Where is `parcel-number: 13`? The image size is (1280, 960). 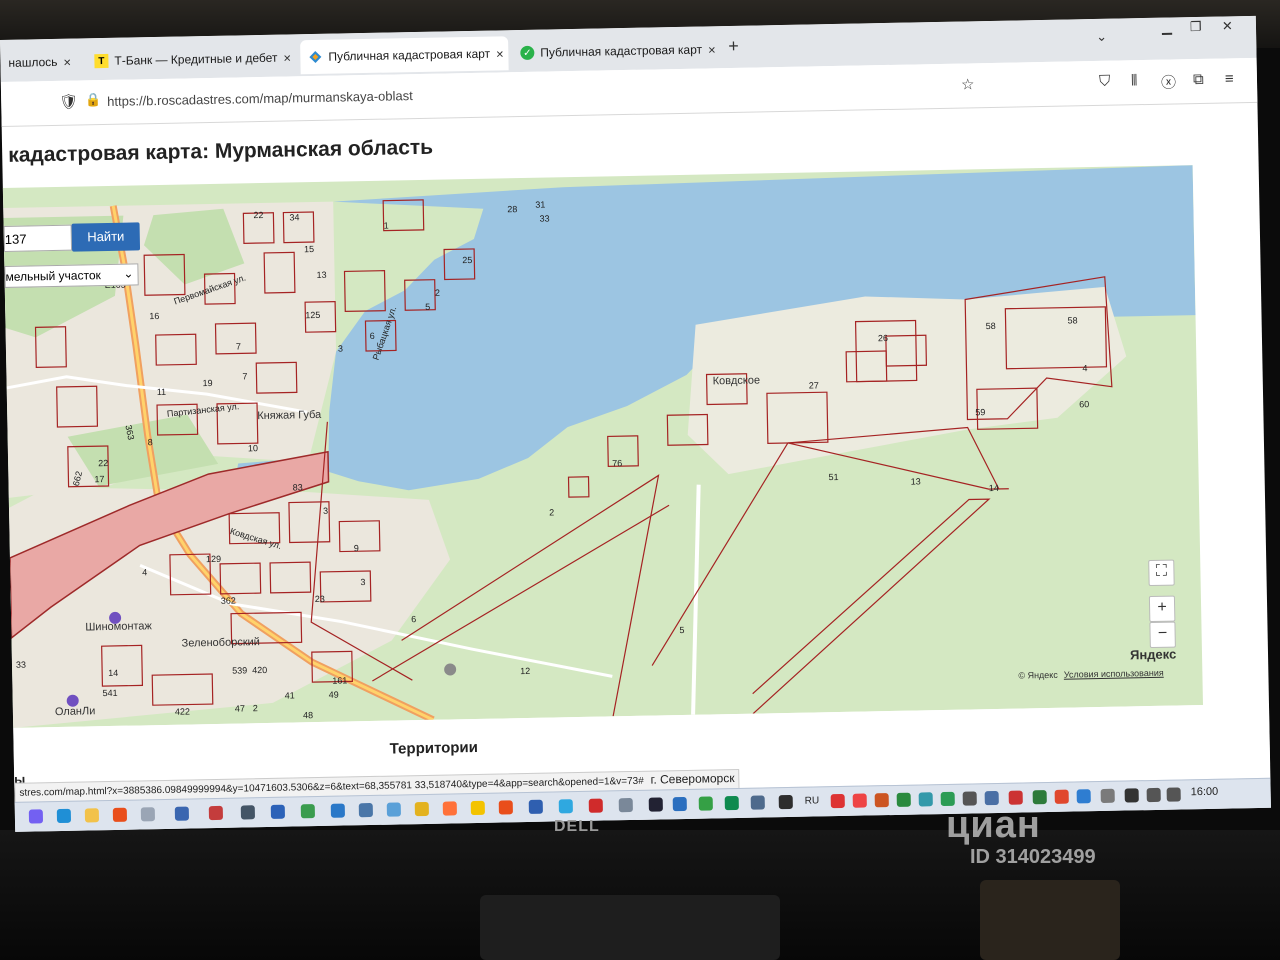
parcel-number: 13 is located at coordinates (916, 481).